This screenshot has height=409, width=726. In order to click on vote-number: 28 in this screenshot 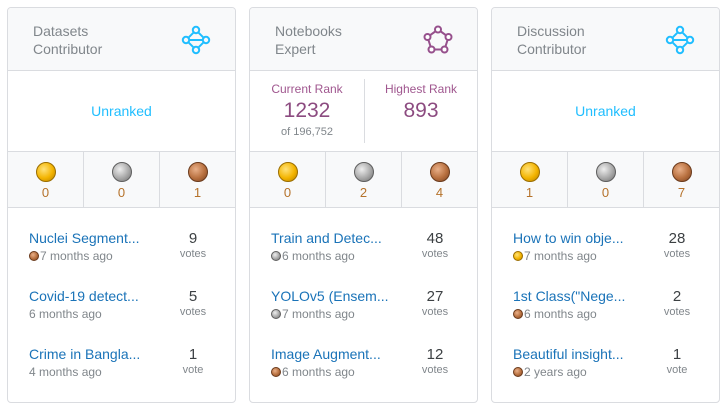, I will do `click(677, 238)`.